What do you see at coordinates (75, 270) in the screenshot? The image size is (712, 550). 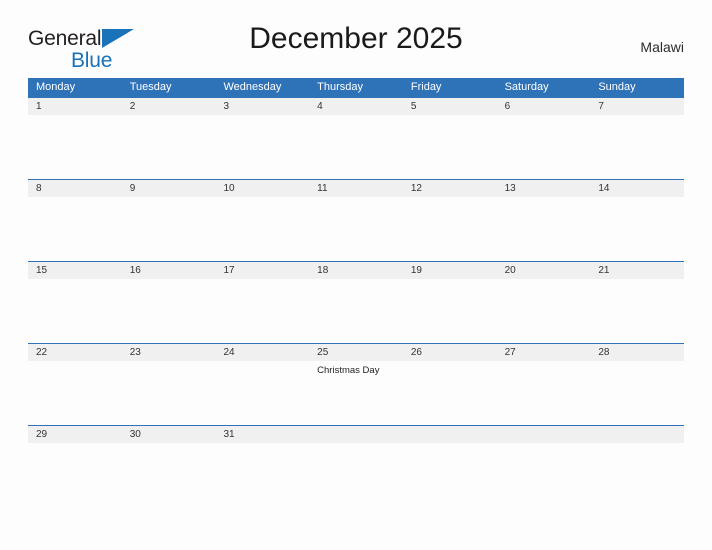 I see `day-number: 15` at bounding box center [75, 270].